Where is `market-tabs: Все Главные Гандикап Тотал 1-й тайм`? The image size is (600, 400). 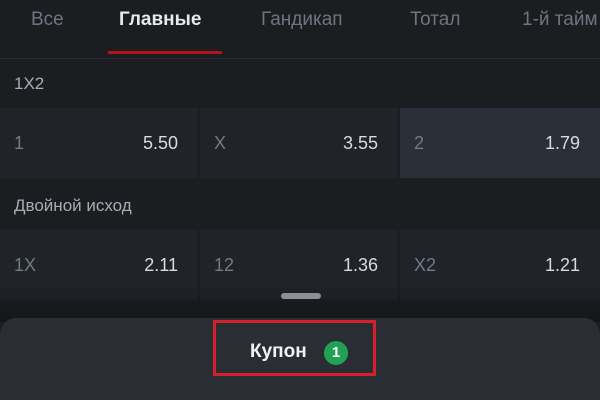 market-tabs: Все Главные Гандикап Тотал 1-й тайм is located at coordinates (300, 29).